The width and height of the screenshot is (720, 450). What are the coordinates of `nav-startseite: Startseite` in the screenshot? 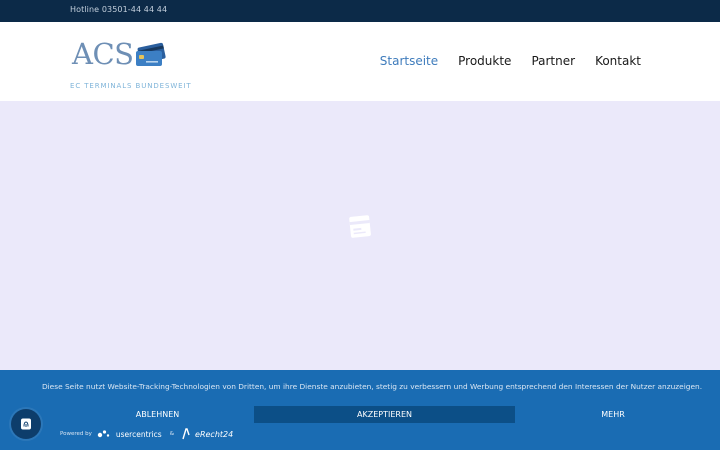 It's located at (409, 61).